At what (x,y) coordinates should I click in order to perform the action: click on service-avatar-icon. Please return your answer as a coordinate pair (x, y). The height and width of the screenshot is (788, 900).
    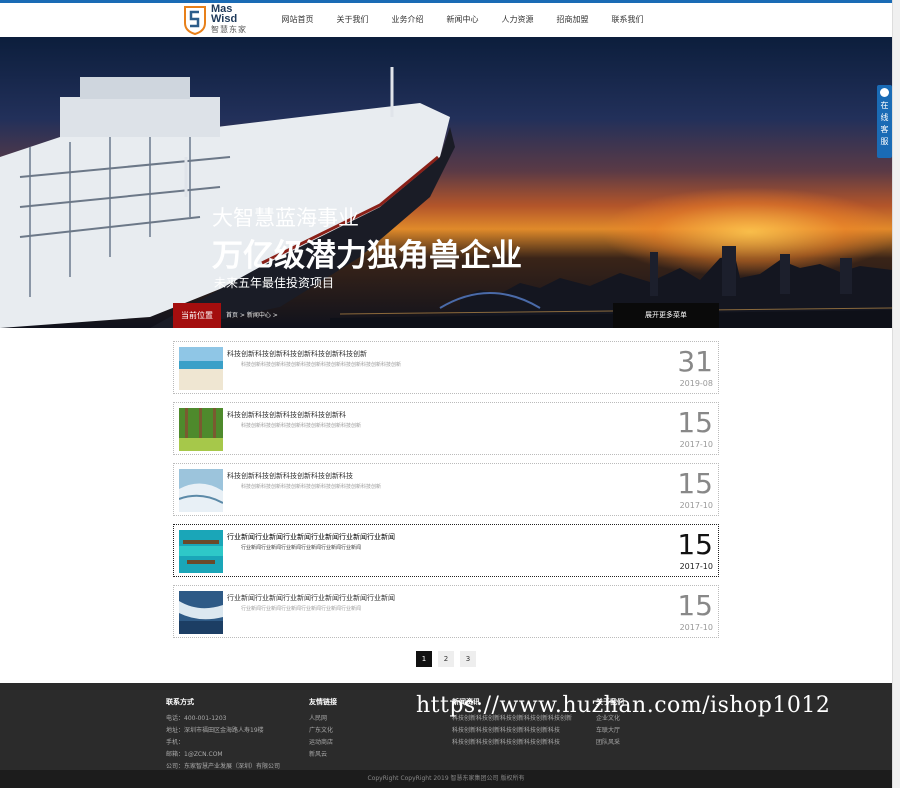
    Looking at the image, I should click on (884, 92).